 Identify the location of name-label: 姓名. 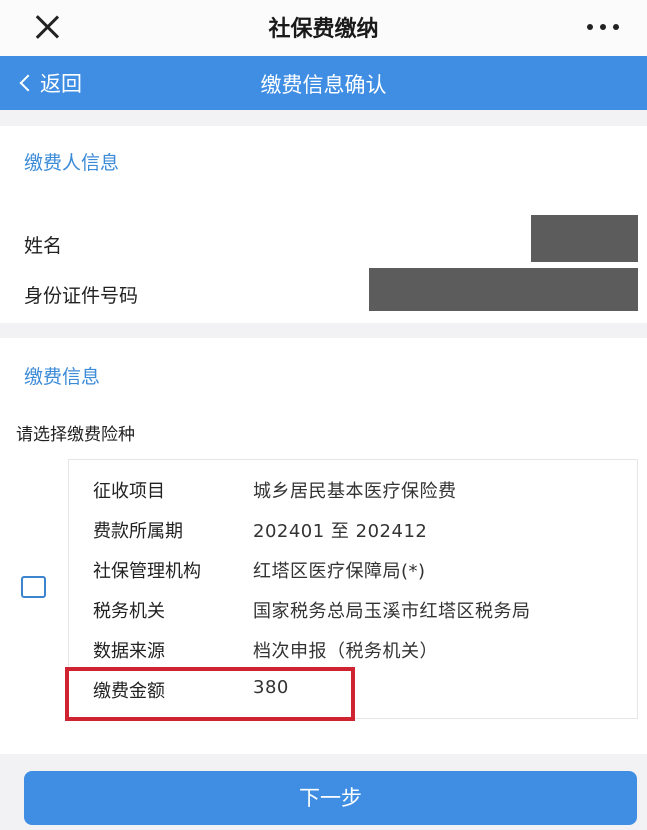
(43, 246).